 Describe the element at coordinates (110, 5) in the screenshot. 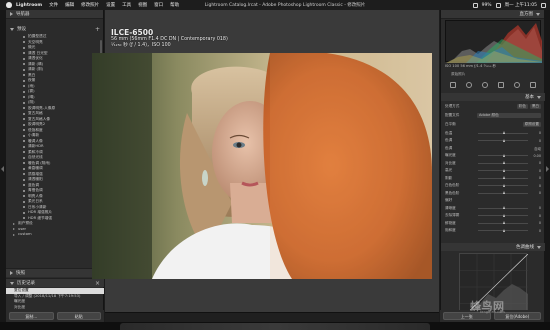

I see `menu-settings: 设置` at that location.